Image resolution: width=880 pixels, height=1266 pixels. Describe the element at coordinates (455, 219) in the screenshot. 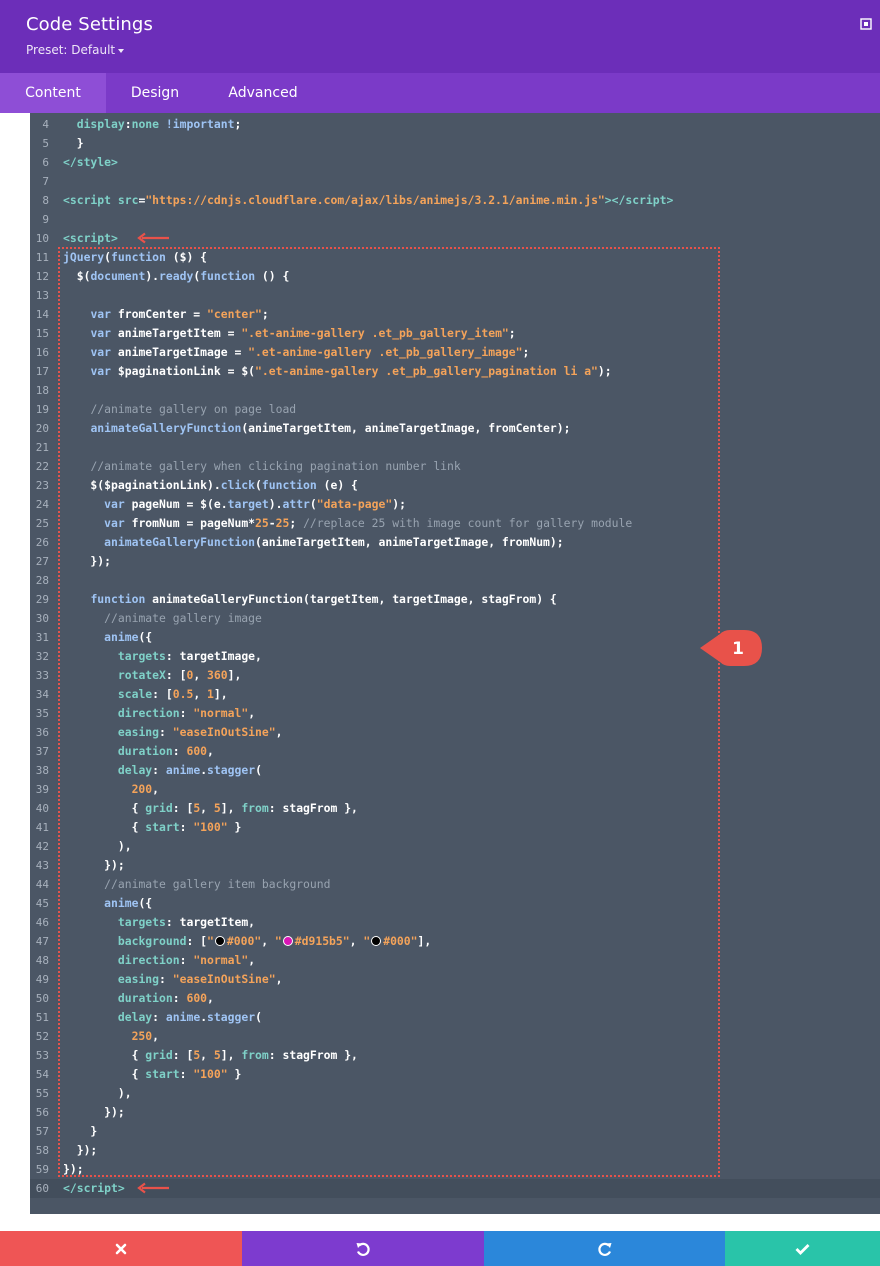

I see `code-line: 9` at that location.